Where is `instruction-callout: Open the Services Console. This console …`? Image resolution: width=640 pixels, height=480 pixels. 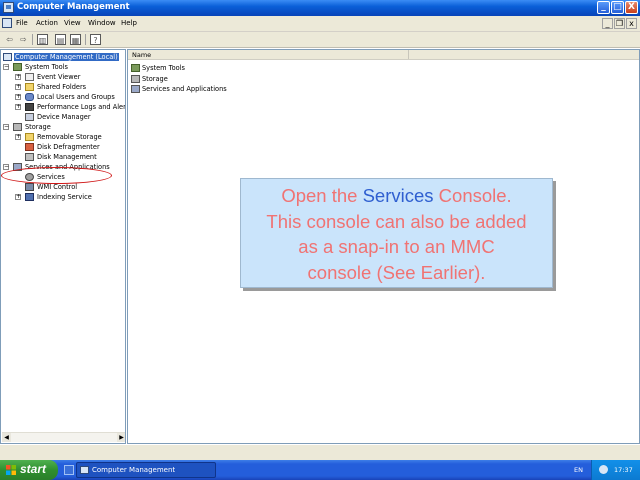 instruction-callout: Open the Services Console. This console … is located at coordinates (396, 233).